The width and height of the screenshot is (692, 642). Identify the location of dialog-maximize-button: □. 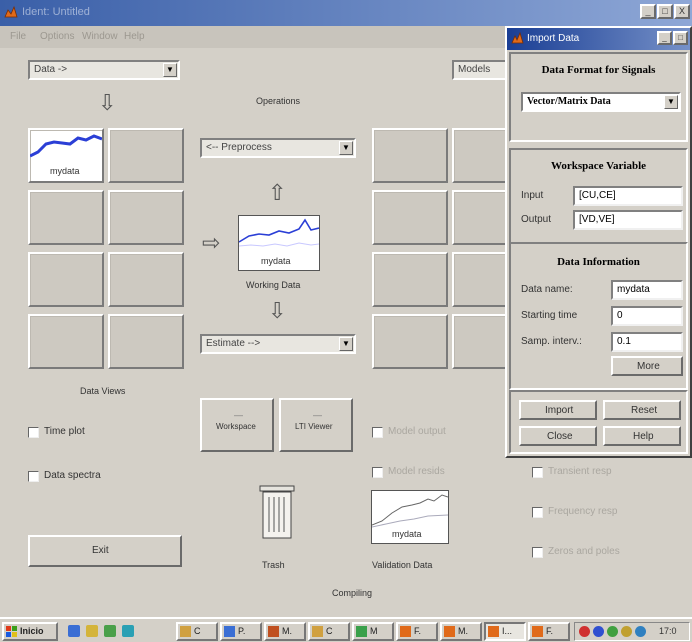
(680, 38).